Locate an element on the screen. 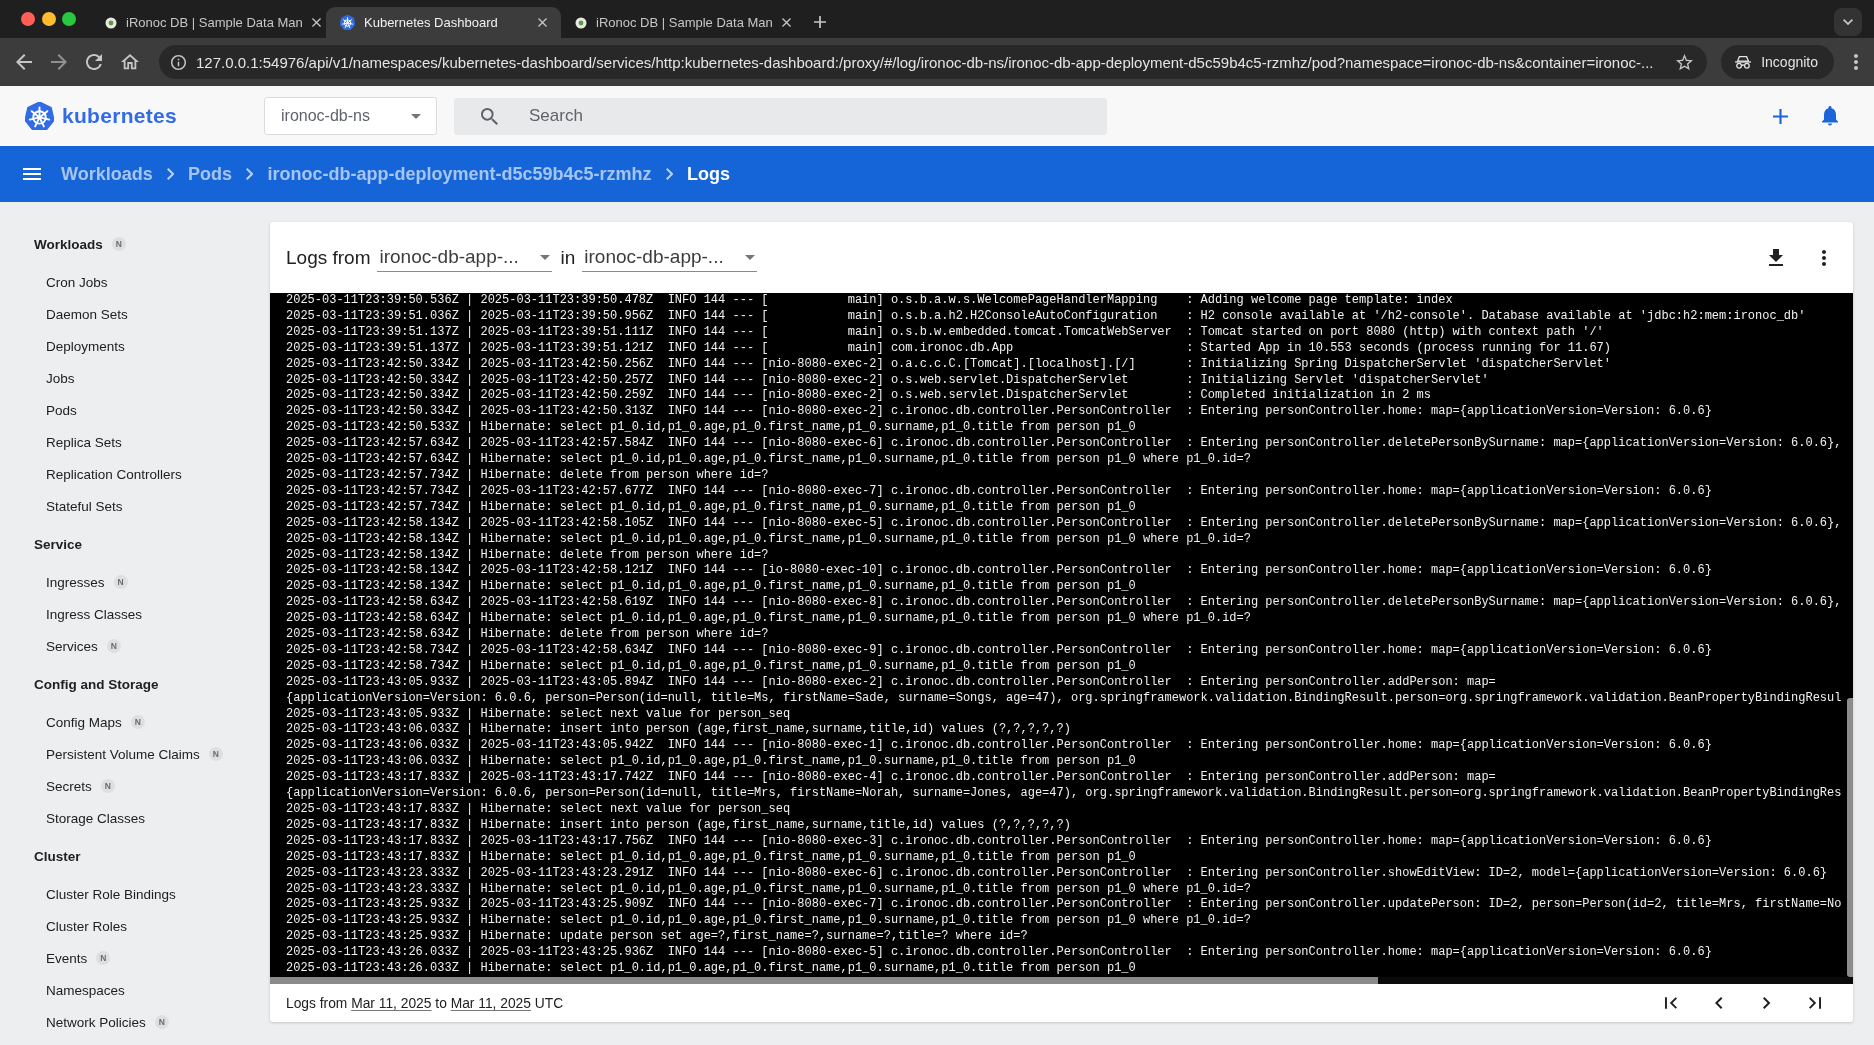  nav-item: Network Policies N is located at coordinates (107, 1022).